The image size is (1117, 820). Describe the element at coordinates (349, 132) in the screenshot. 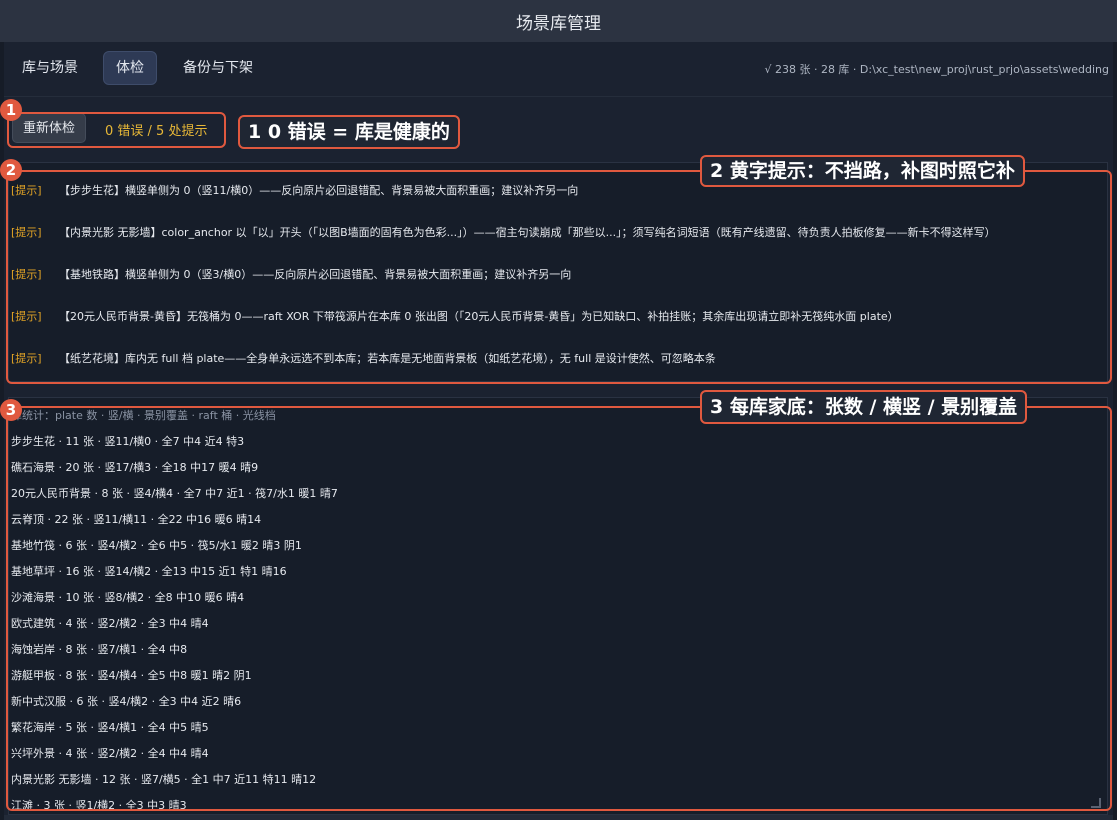

I see `annotation-label-1: 1 0 错误 = 库是健康的` at that location.